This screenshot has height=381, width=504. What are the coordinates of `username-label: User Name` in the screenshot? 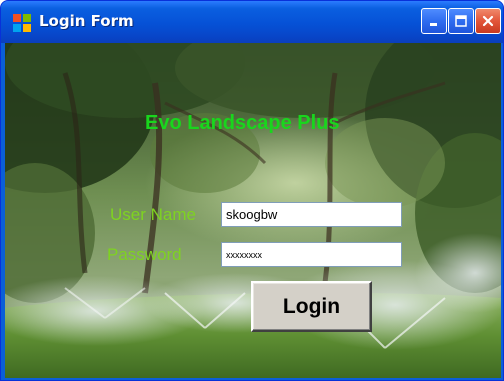 It's located at (153, 214).